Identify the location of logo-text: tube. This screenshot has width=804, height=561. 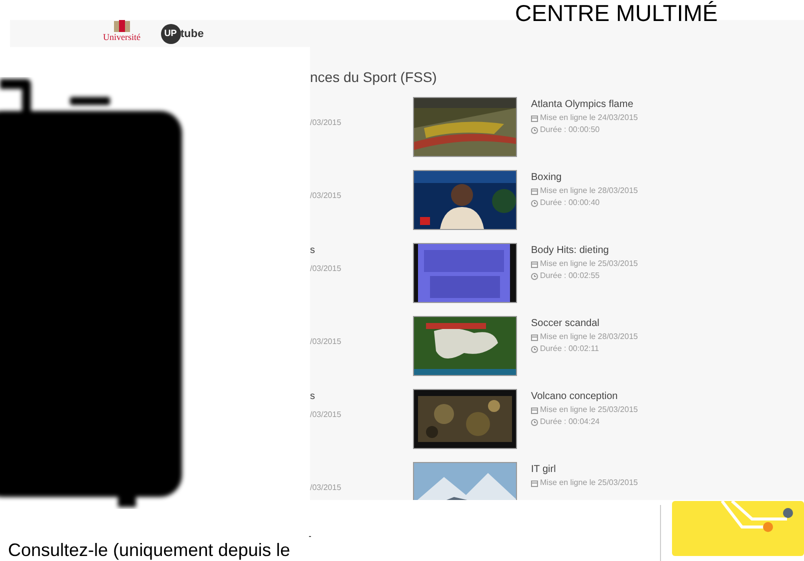
(192, 34).